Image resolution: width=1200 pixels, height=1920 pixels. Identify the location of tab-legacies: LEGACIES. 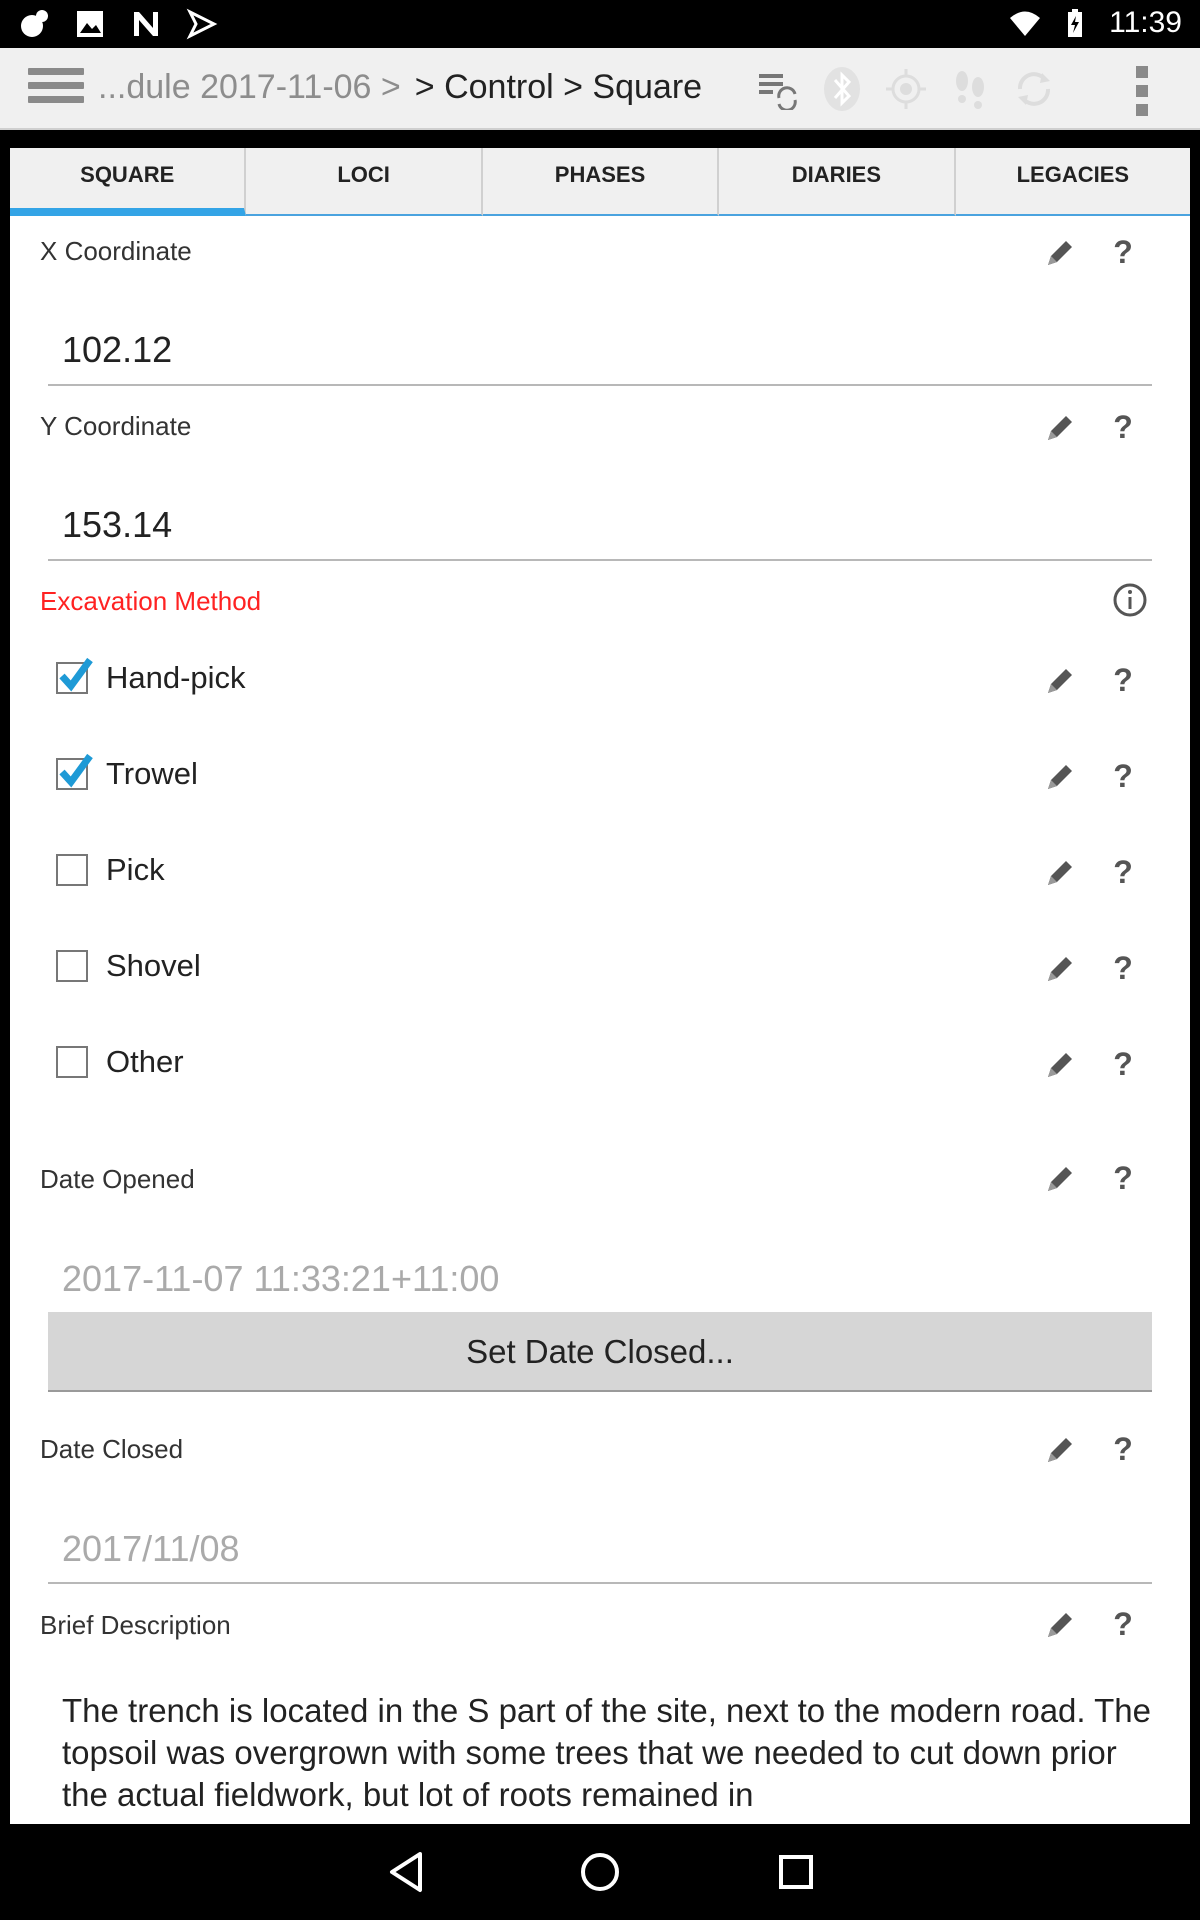
(1073, 182).